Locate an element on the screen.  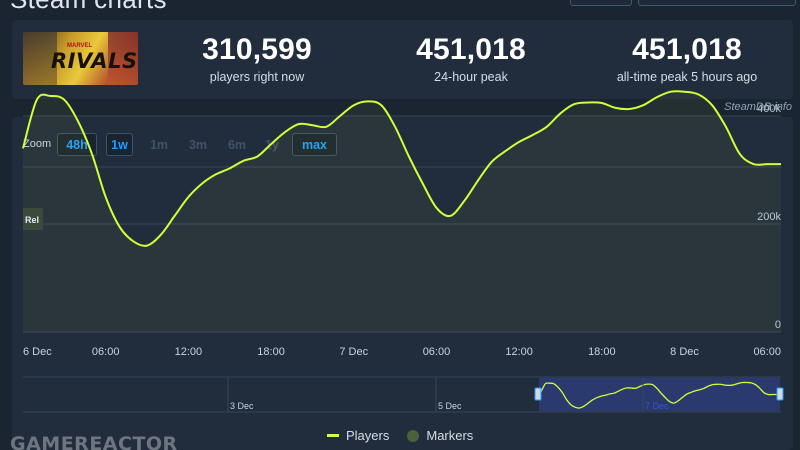
navigator-tick-label: 5 Dec is located at coordinates (450, 406).